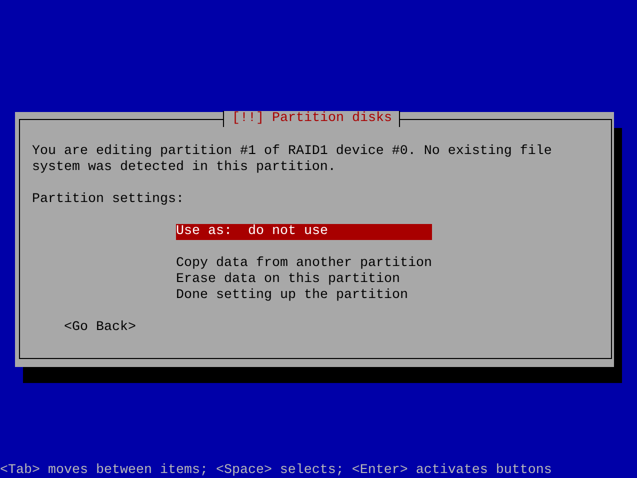 This screenshot has height=478, width=637. Describe the element at coordinates (100, 328) in the screenshot. I see `go-back-button: <Go Back>` at that location.